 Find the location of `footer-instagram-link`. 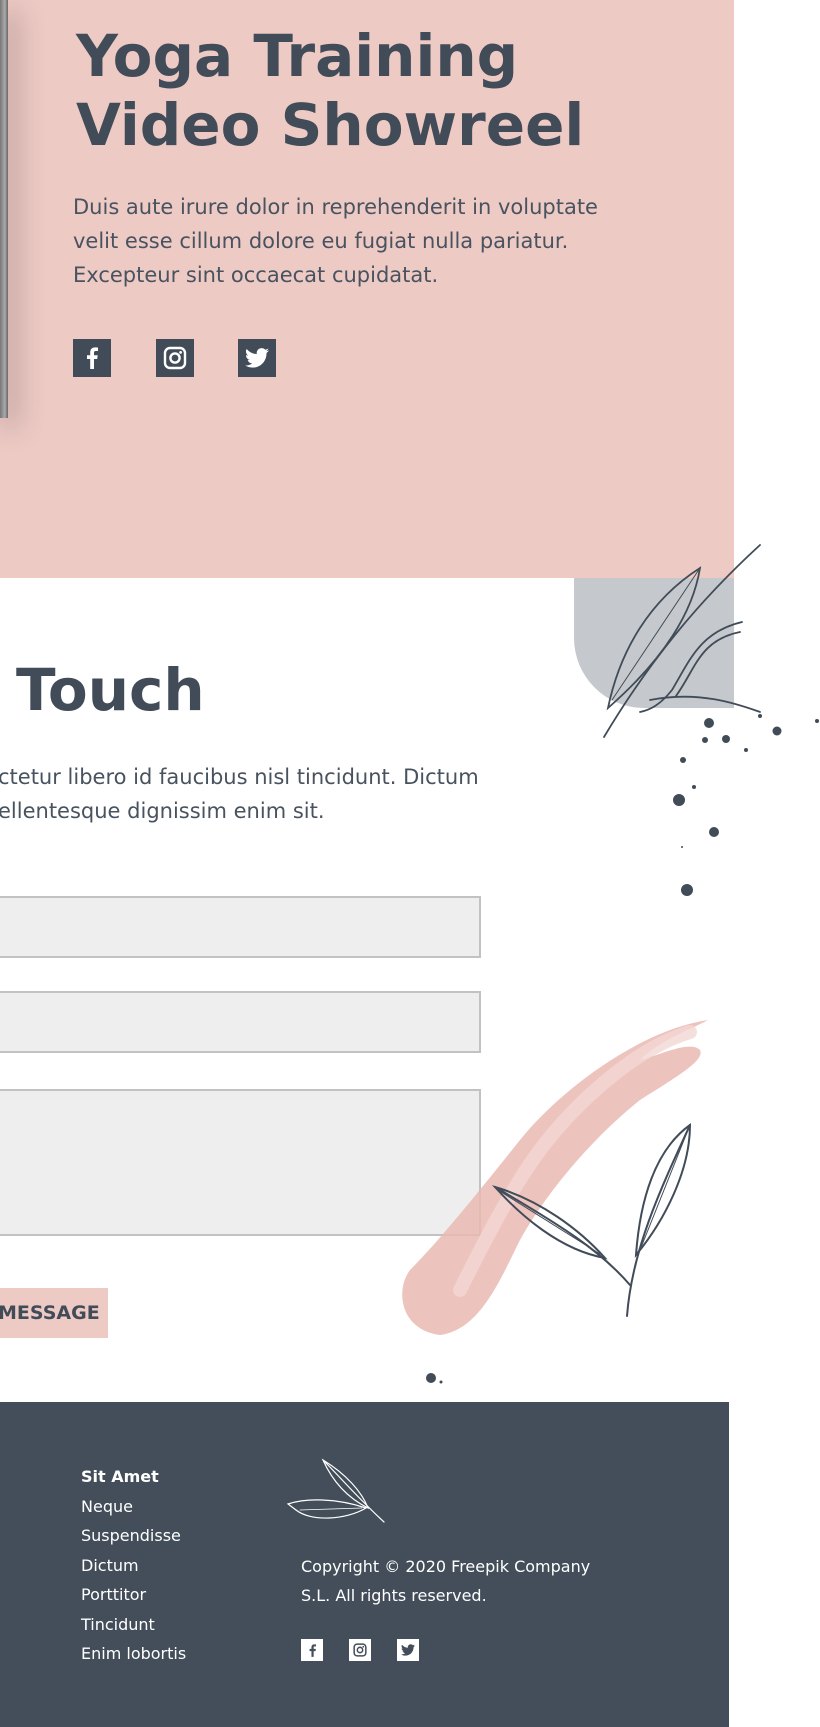

footer-instagram-link is located at coordinates (360, 1650).